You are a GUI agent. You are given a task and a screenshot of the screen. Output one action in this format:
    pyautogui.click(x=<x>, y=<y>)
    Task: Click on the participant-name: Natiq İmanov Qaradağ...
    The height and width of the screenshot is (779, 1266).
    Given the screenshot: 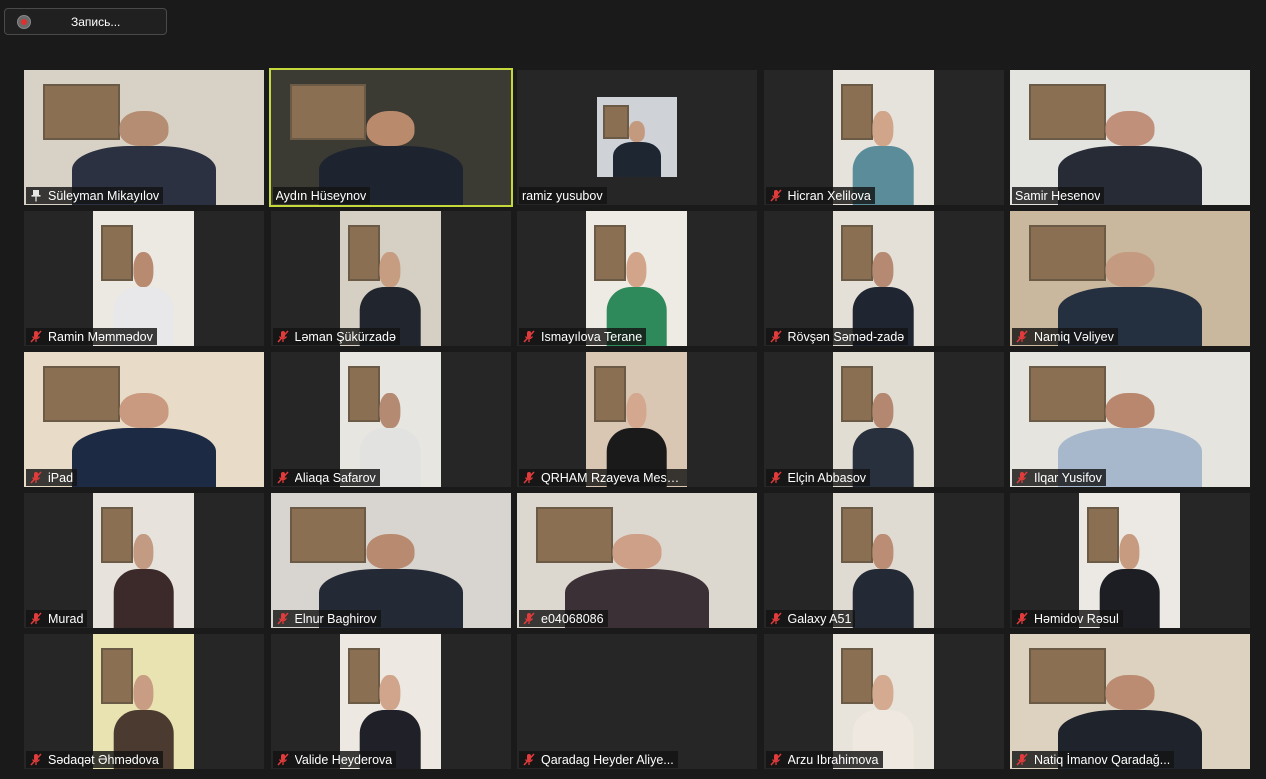 What is the action you would take?
    pyautogui.click(x=1102, y=759)
    